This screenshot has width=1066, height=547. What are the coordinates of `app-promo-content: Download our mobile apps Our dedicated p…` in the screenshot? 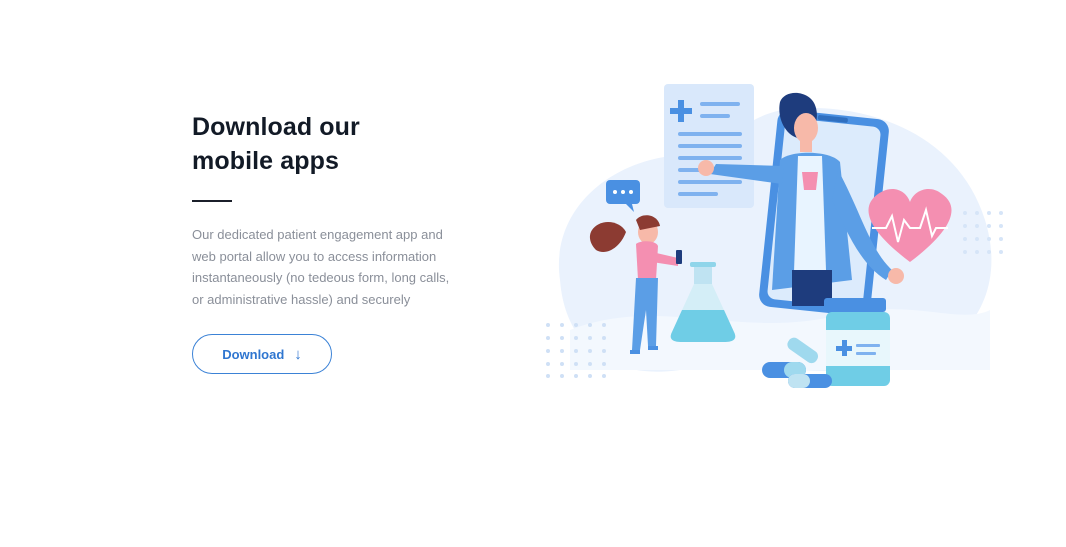 It's located at (332, 210).